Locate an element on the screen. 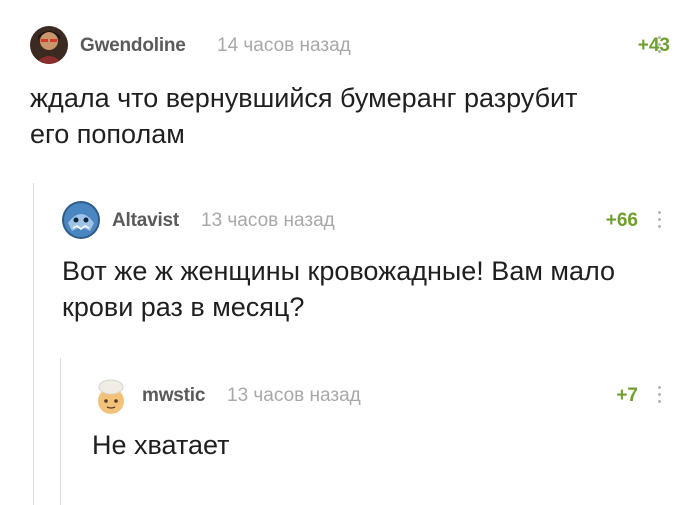  comment-rating: +66 is located at coordinates (621, 220).